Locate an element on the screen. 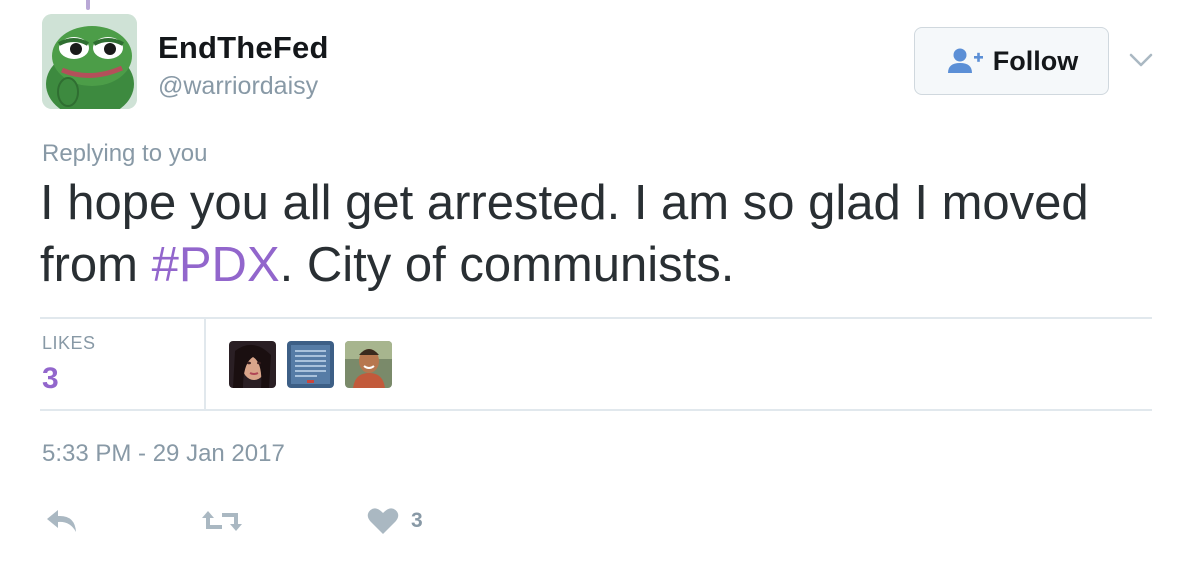 Image resolution: width=1200 pixels, height=587 pixels. reply-icon is located at coordinates (61, 521).